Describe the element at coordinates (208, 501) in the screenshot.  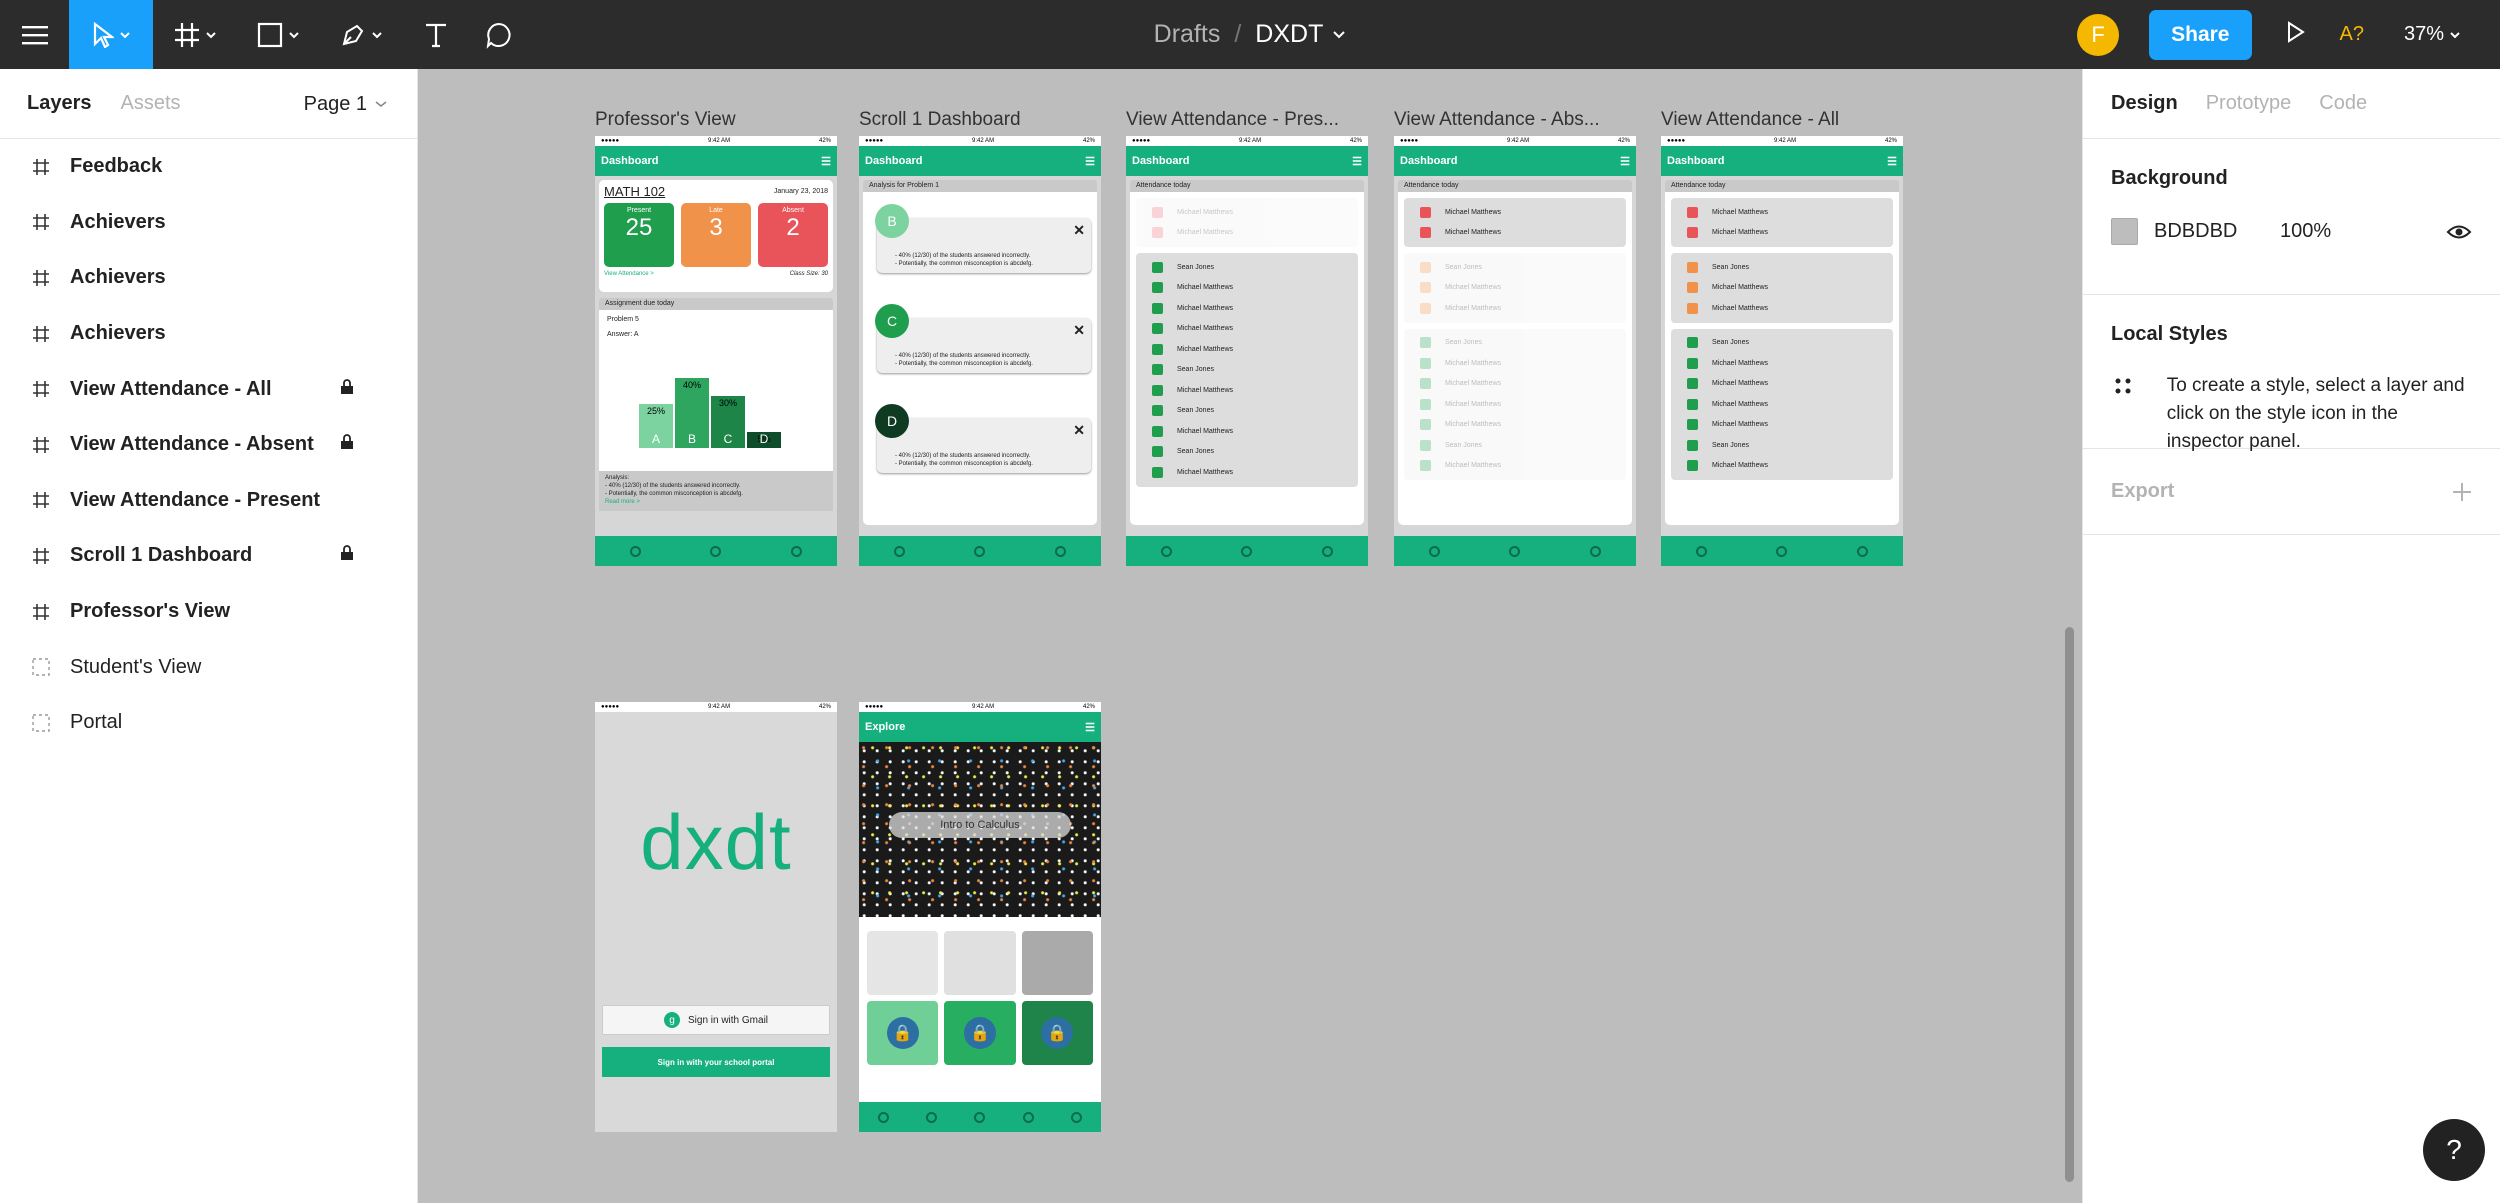
I see `layer-item: View Attendance - Present` at that location.